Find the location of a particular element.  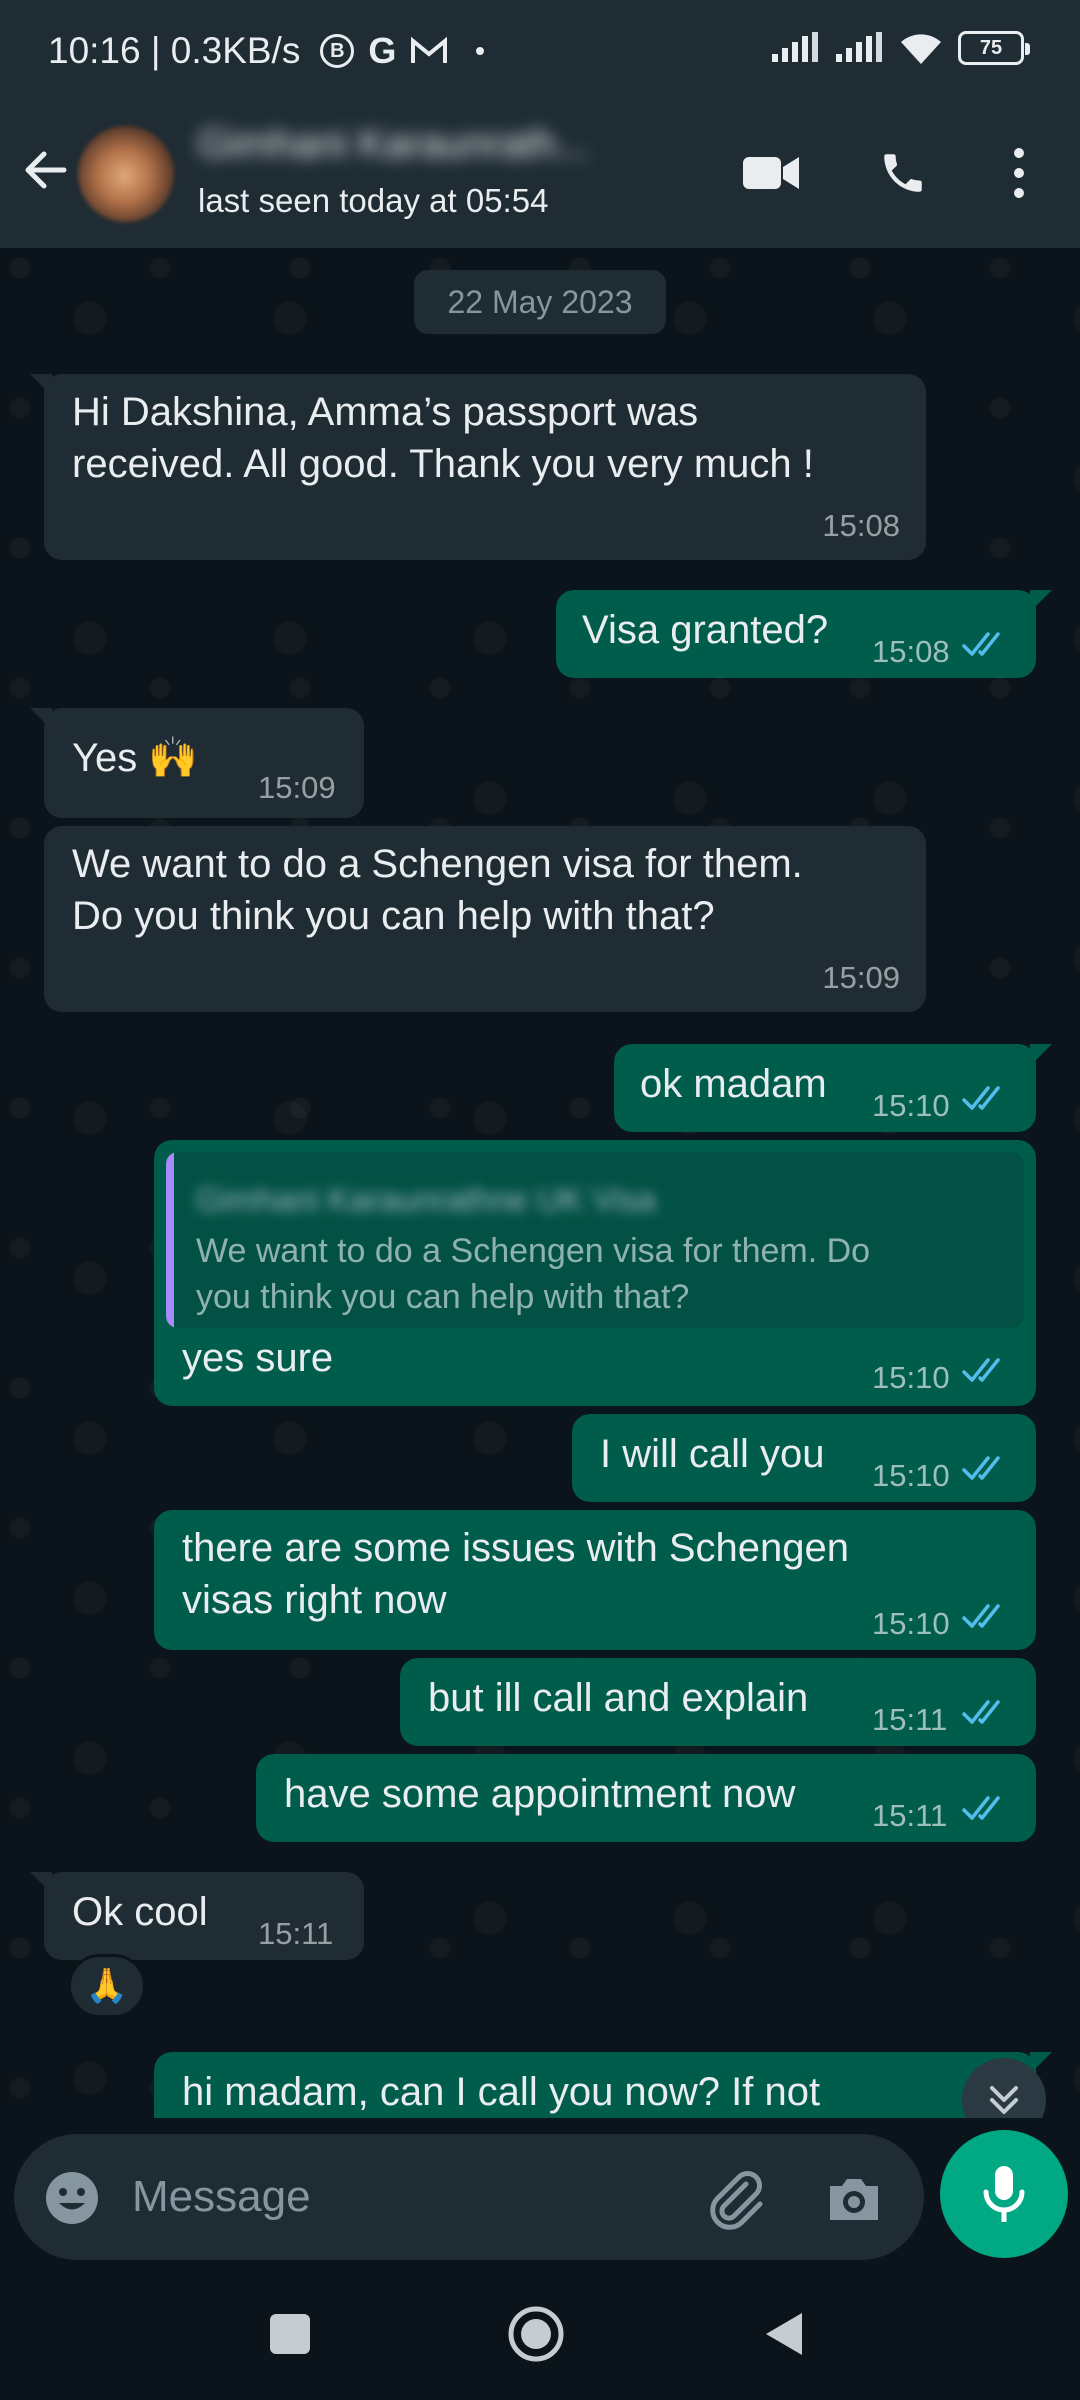

status-bar: 10:16 | 0.3KB/s B G 75 is located at coordinates (540, 50).